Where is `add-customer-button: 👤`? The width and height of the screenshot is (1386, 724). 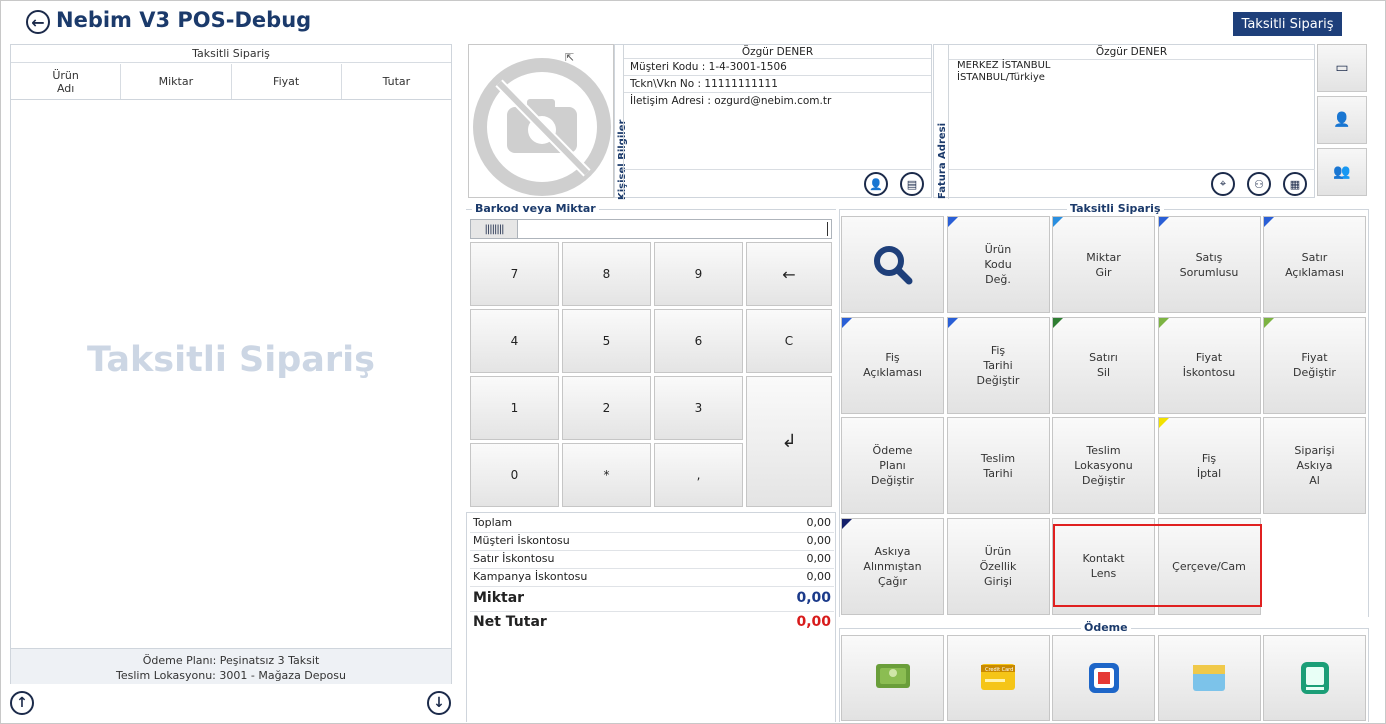
add-customer-button: 👤 is located at coordinates (1342, 120).